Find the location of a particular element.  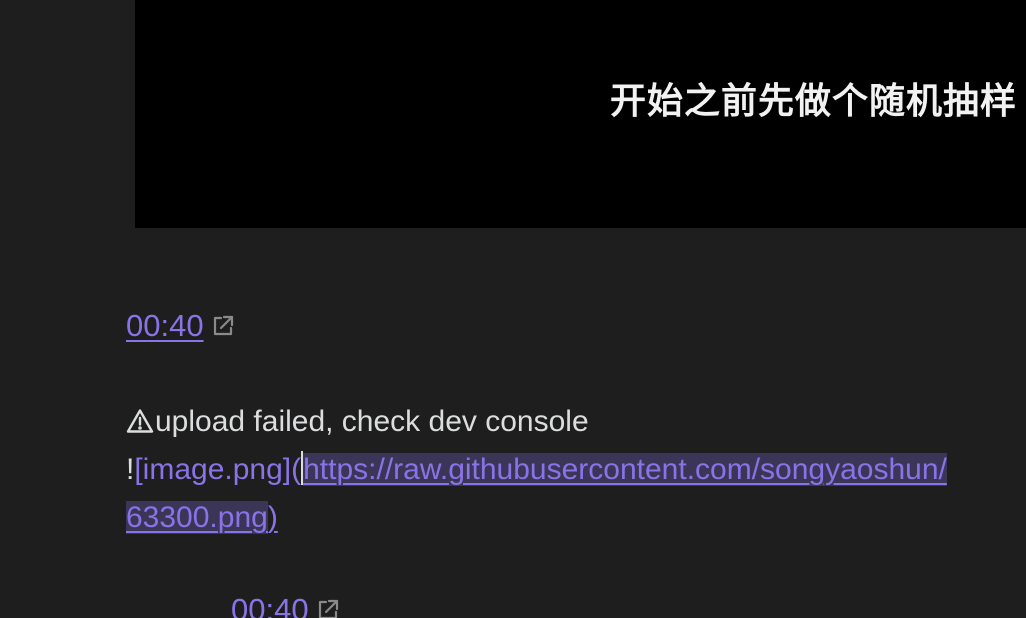

video-subtitle: 开始之前先做个随机抽样 is located at coordinates (814, 100).